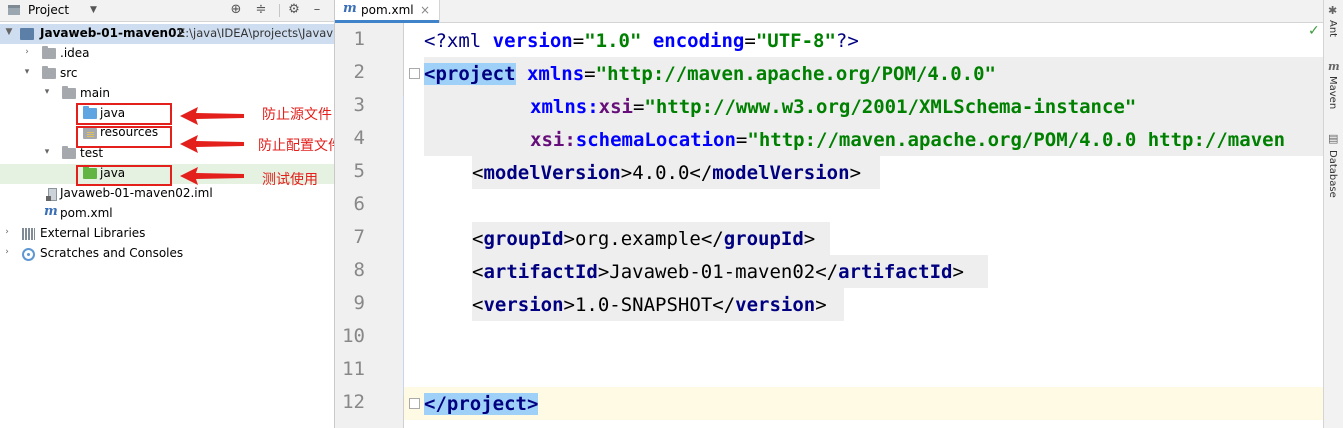  I want to click on line-number: 7, so click(359, 237).